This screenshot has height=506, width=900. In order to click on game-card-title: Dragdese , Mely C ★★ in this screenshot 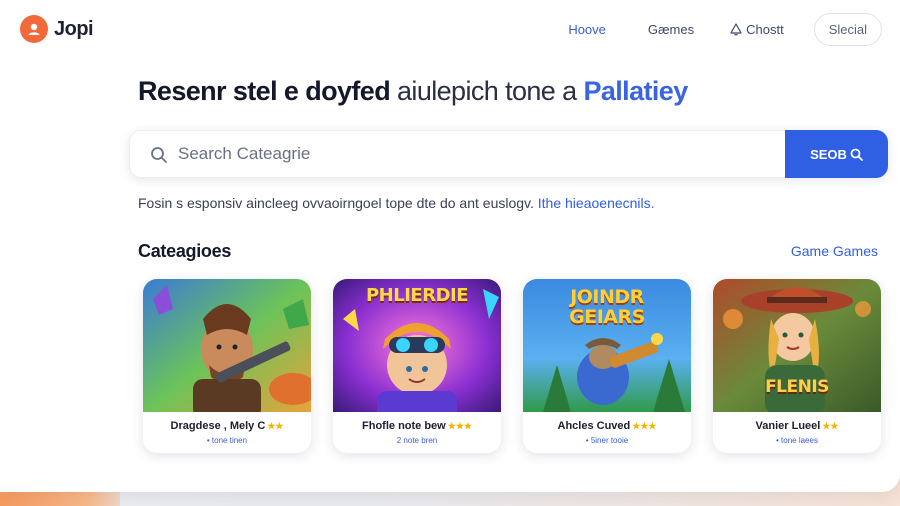, I will do `click(227, 426)`.